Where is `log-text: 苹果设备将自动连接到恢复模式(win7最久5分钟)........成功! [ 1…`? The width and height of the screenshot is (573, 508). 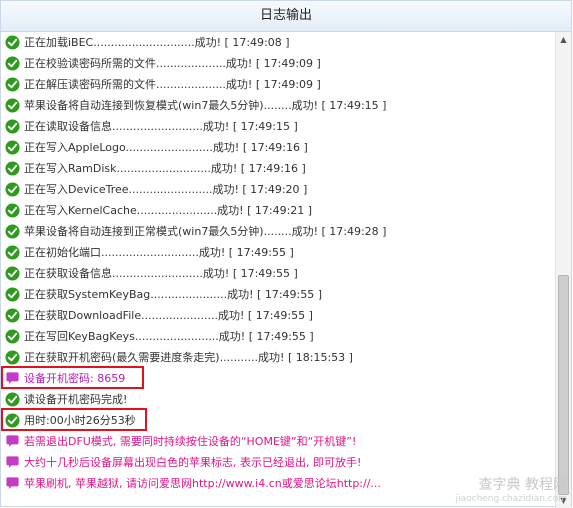
log-text: 苹果设备将自动连接到恢复模式(win7最久5分钟)........成功! [ 1… is located at coordinates (205, 105).